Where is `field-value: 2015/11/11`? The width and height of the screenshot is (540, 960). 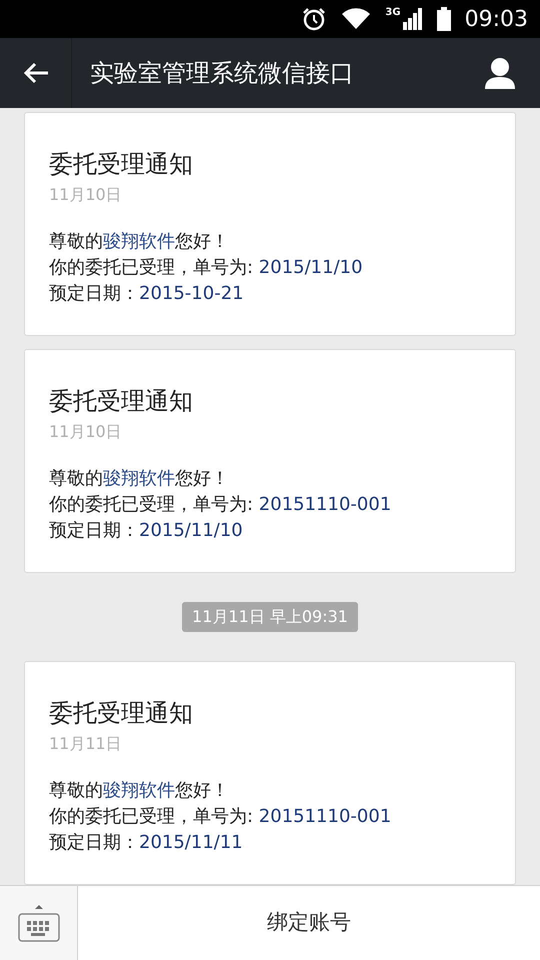 field-value: 2015/11/11 is located at coordinates (191, 843).